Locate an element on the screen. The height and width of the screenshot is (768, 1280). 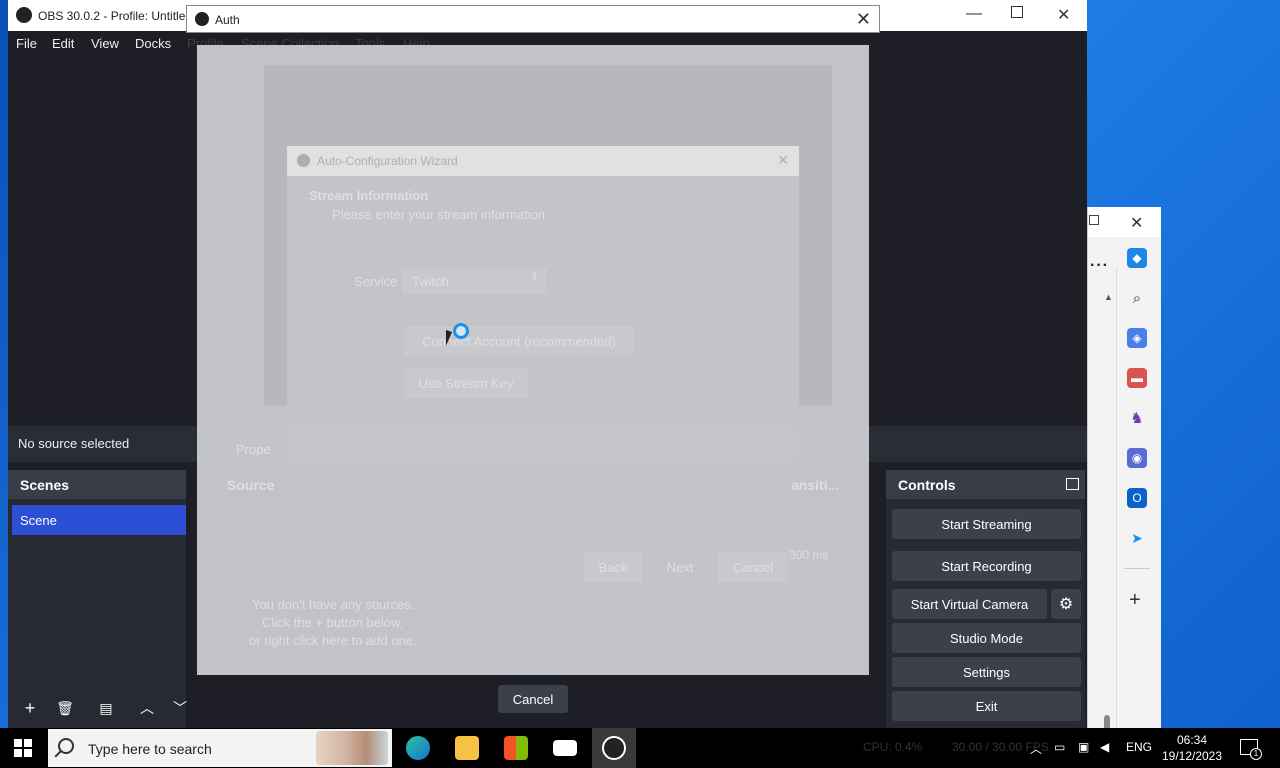
mail-icon is located at coordinates (565, 748).